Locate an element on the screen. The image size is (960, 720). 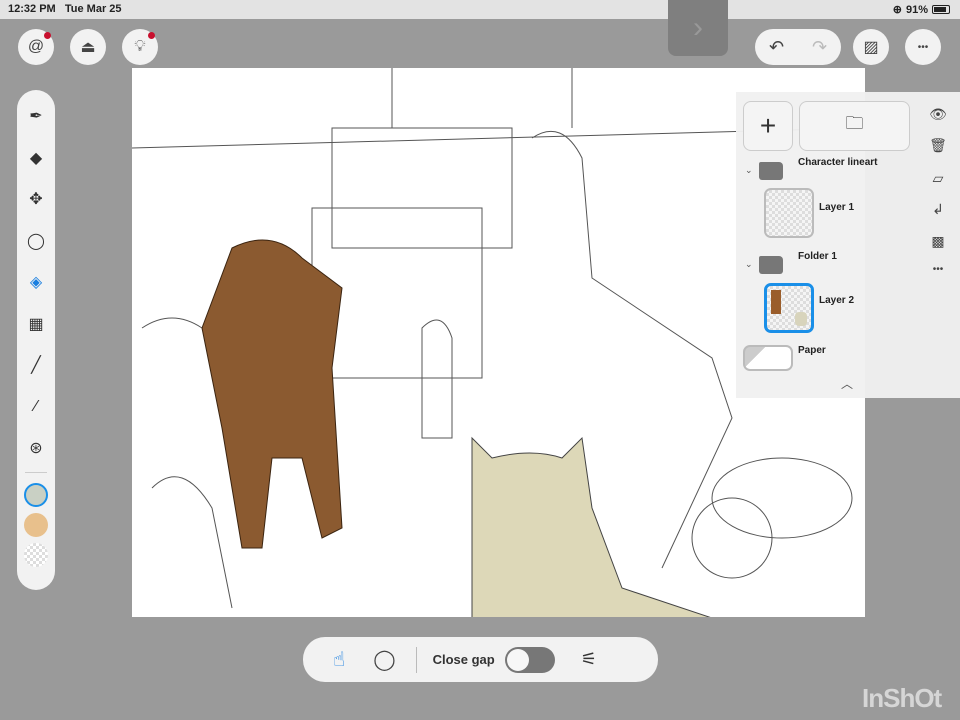
tap-fill-icon: ☝︎ is located at coordinates (339, 659).